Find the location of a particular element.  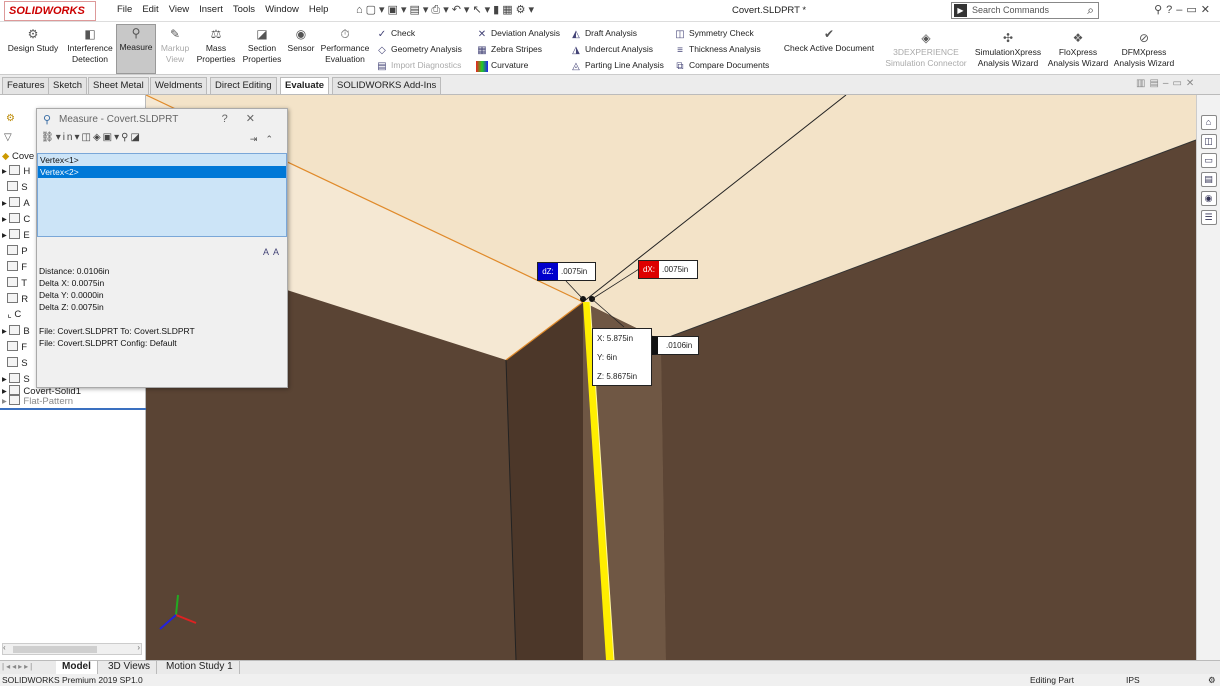

menu-insert: Insert is located at coordinates (211, 9).